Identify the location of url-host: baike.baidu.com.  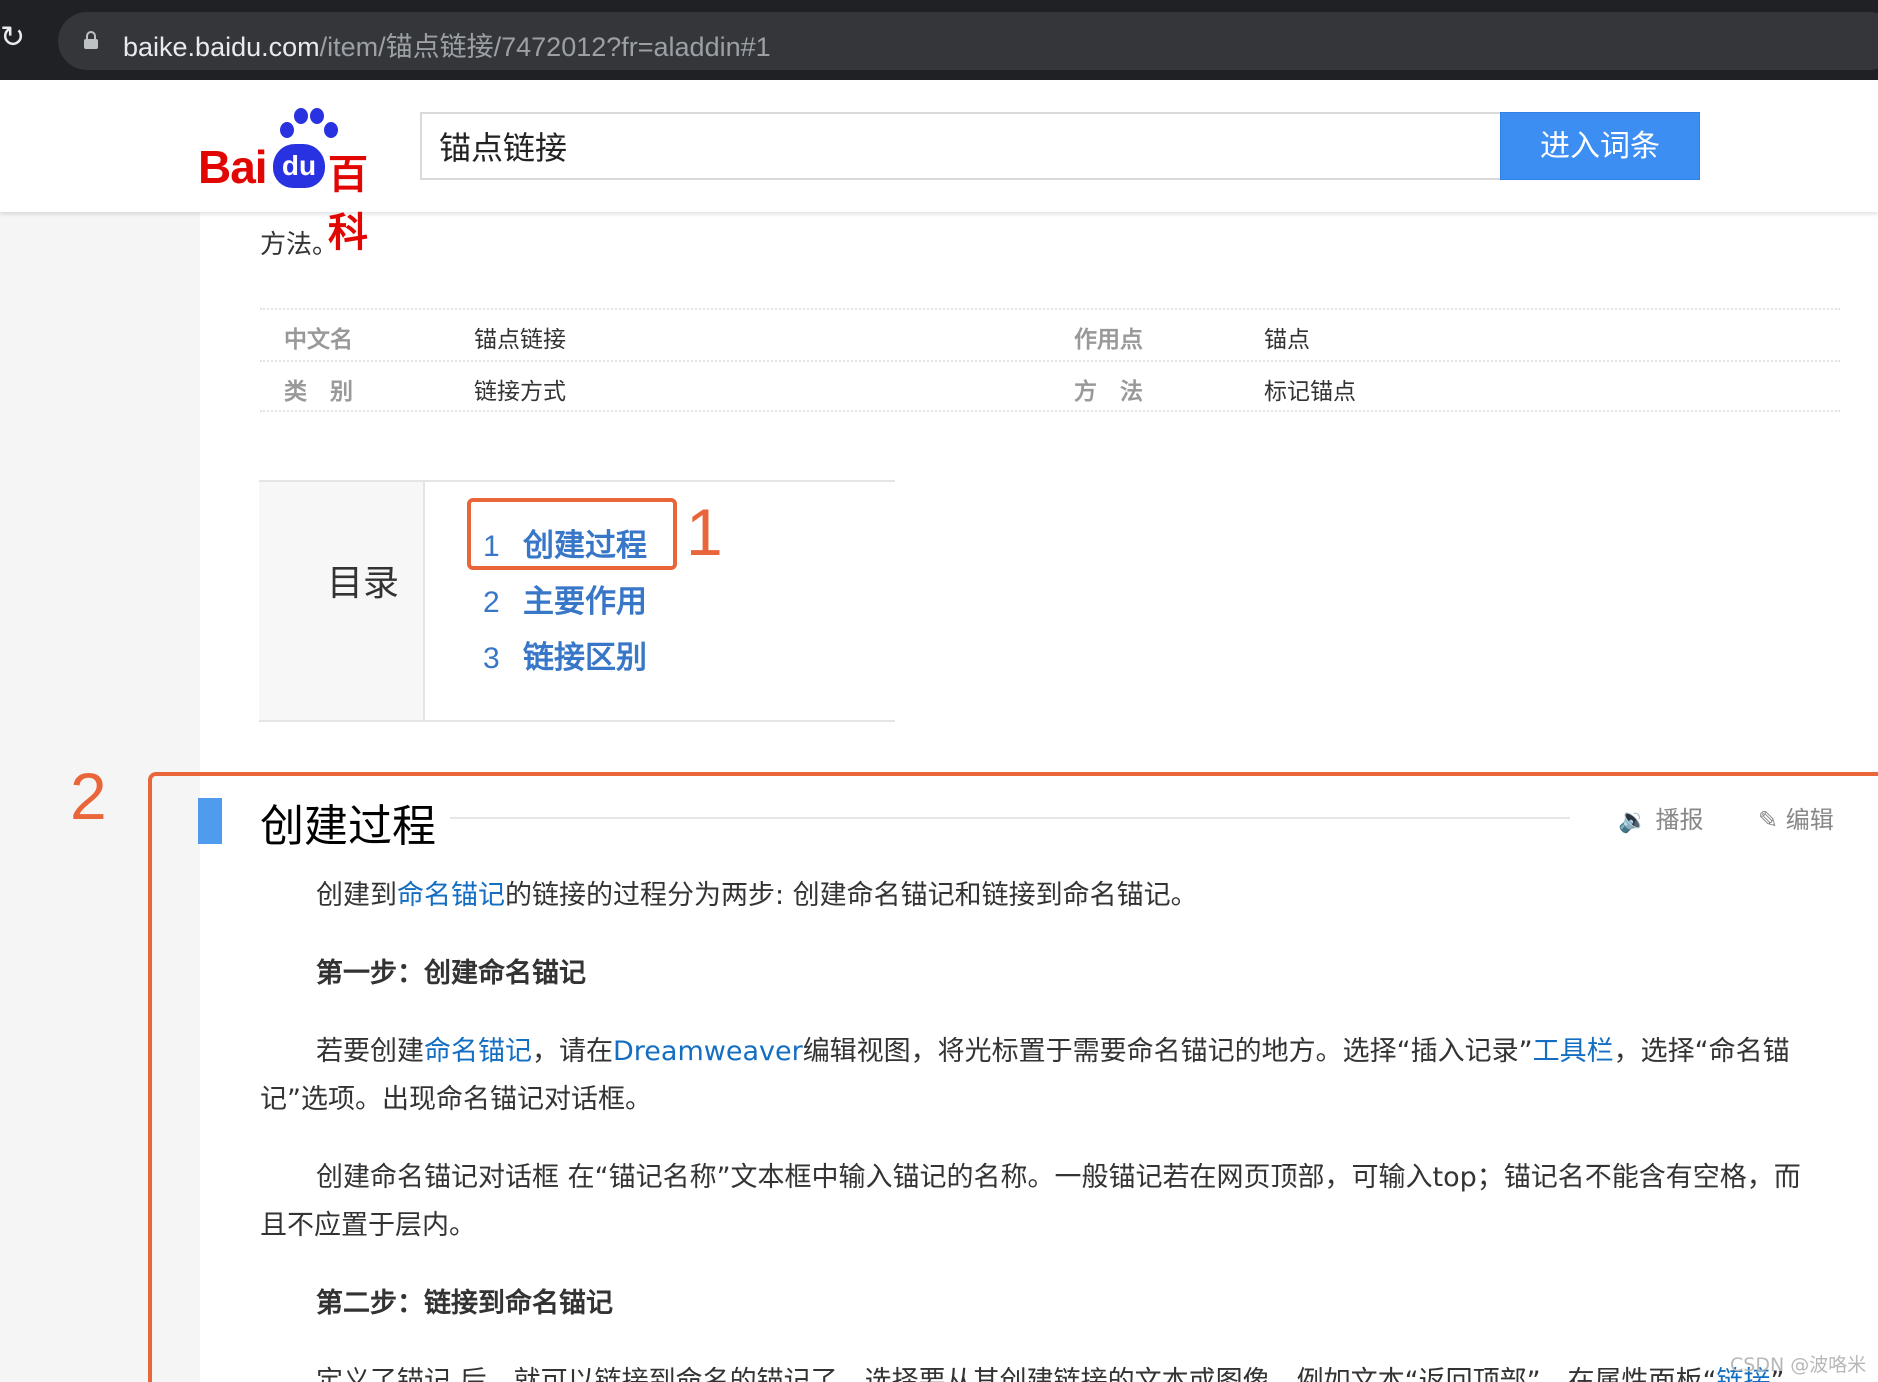
(221, 47).